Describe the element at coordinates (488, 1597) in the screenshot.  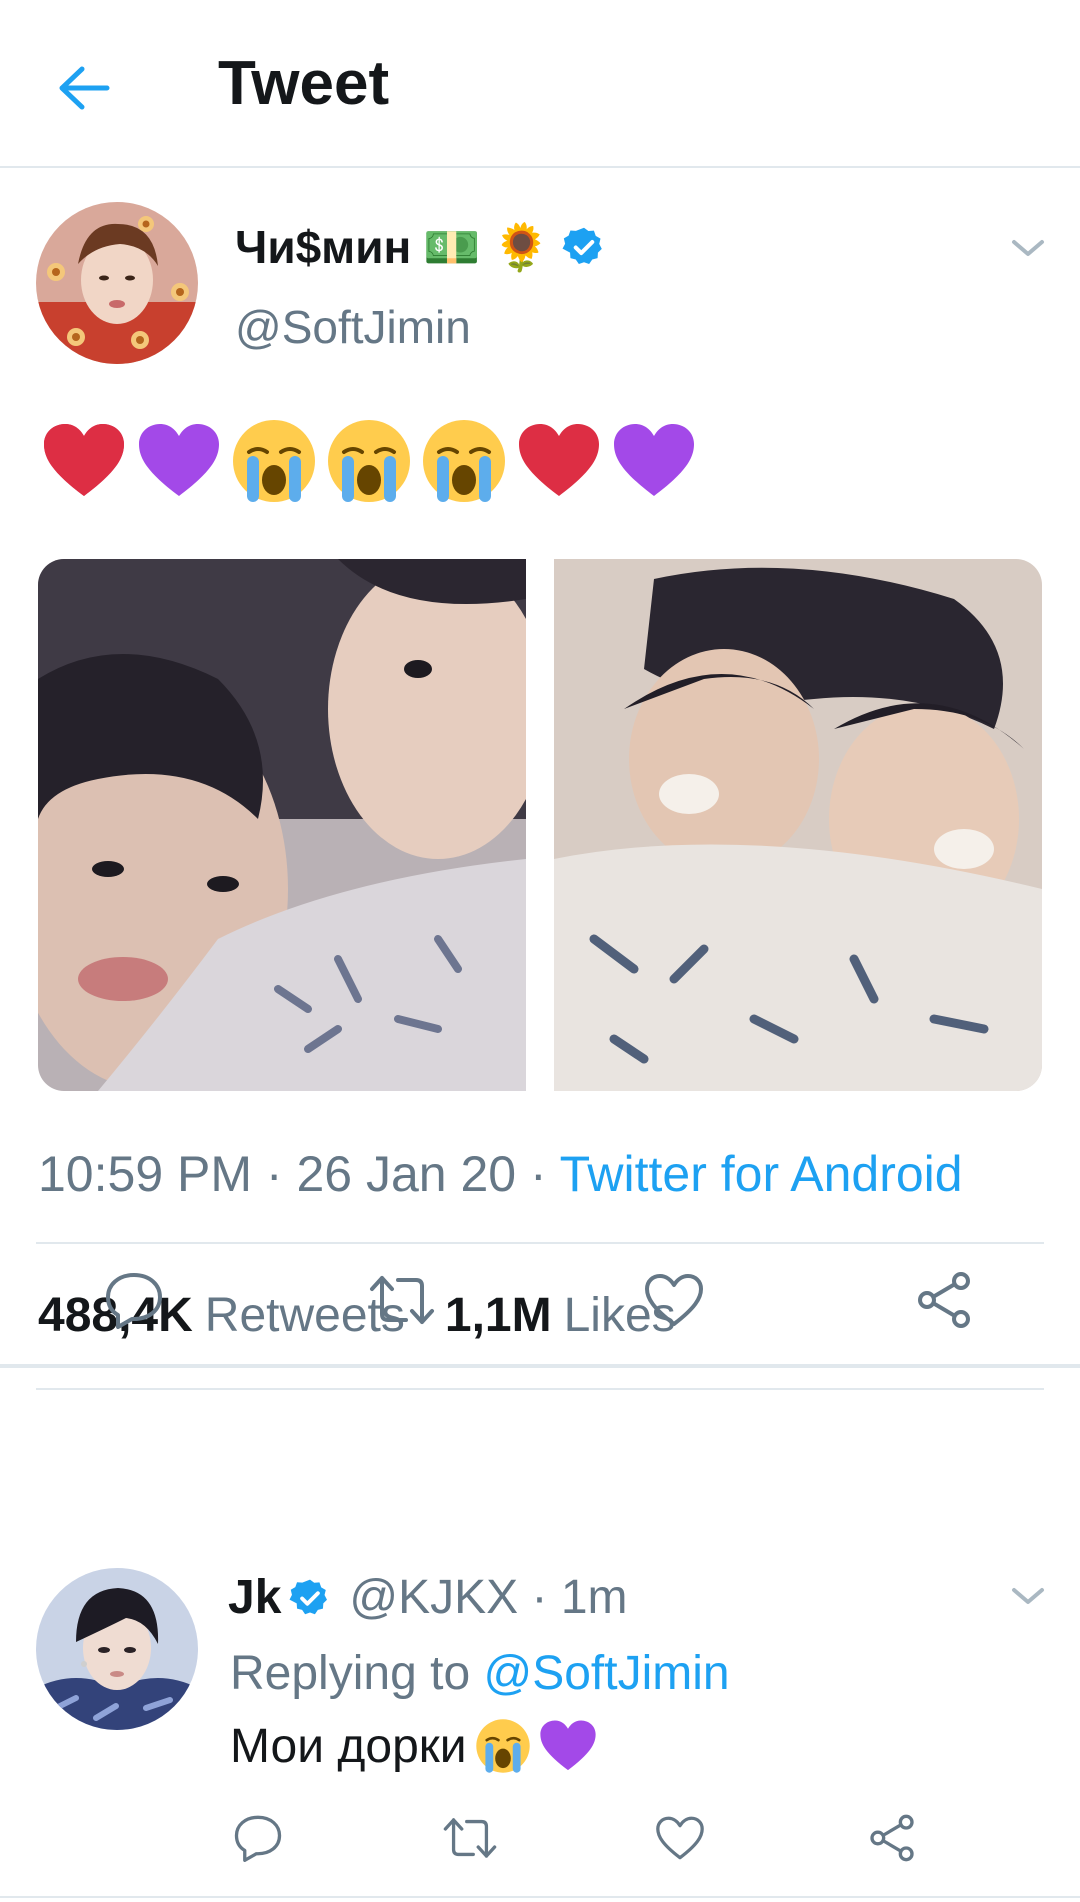
I see `reply-handle: @KJKX · 1m` at that location.